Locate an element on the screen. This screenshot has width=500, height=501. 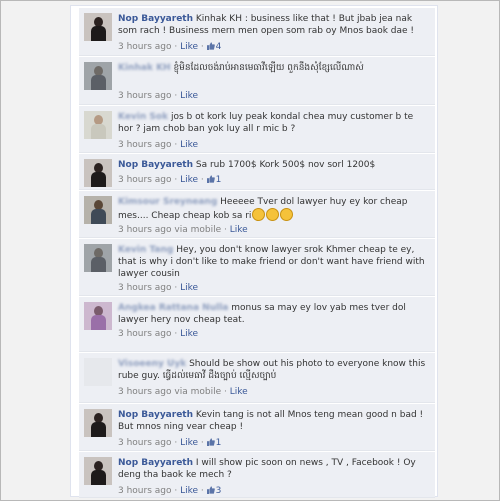
like-count: 4 is located at coordinates (214, 47).